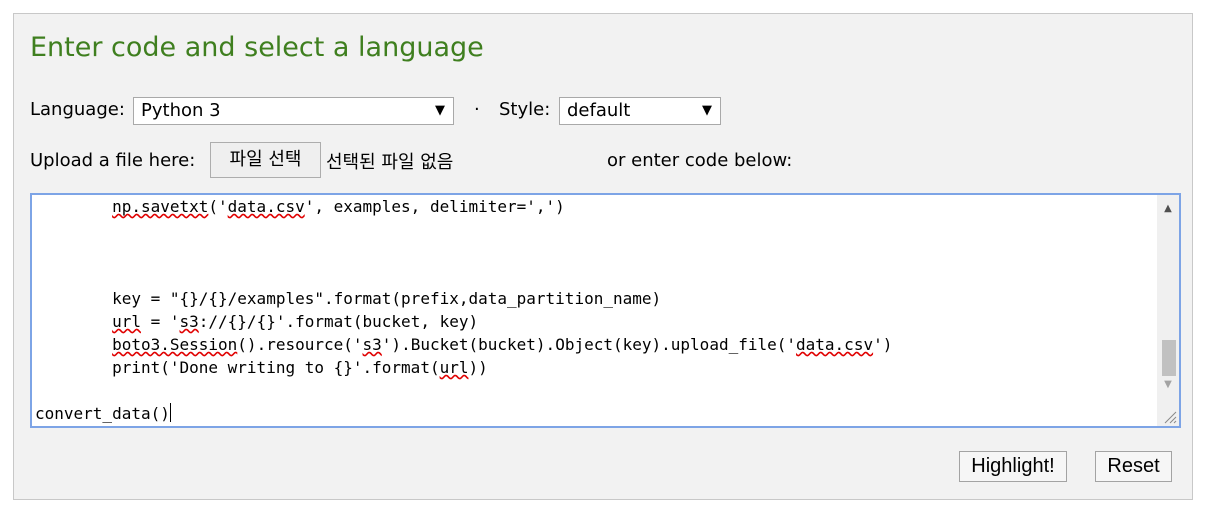 The width and height of the screenshot is (1206, 511). I want to click on code-text: ', examples, delimiter=','), so click(434, 206).